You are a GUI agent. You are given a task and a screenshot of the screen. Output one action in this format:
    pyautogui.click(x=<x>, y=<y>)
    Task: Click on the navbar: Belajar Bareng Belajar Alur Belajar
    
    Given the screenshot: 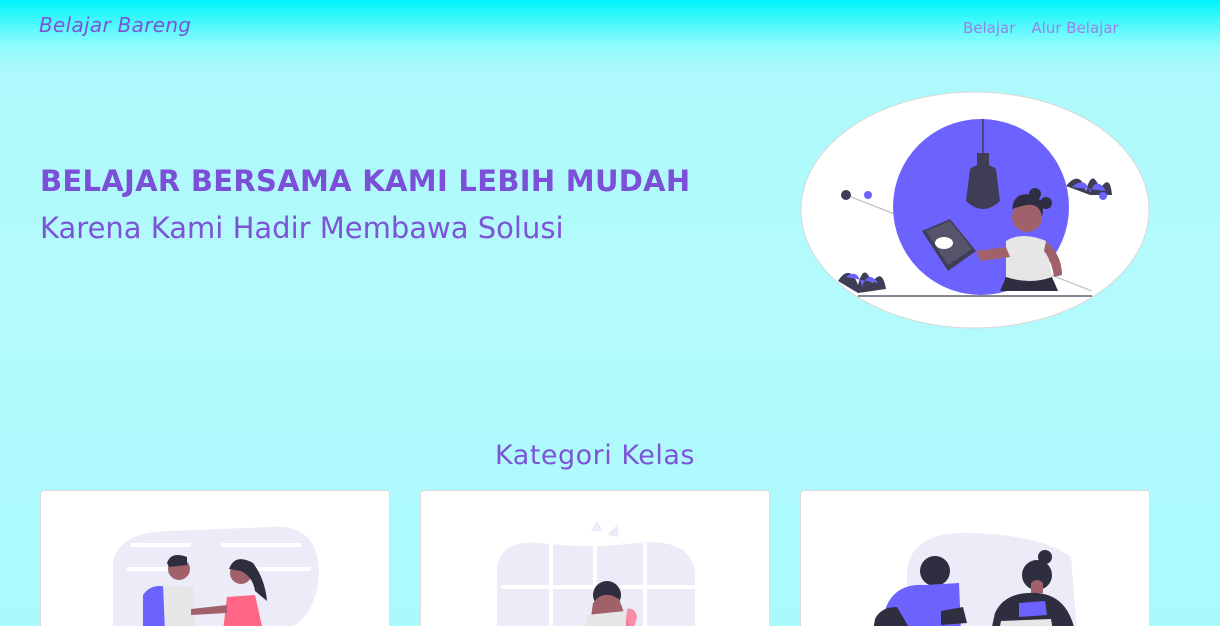 What is the action you would take?
    pyautogui.click(x=610, y=28)
    